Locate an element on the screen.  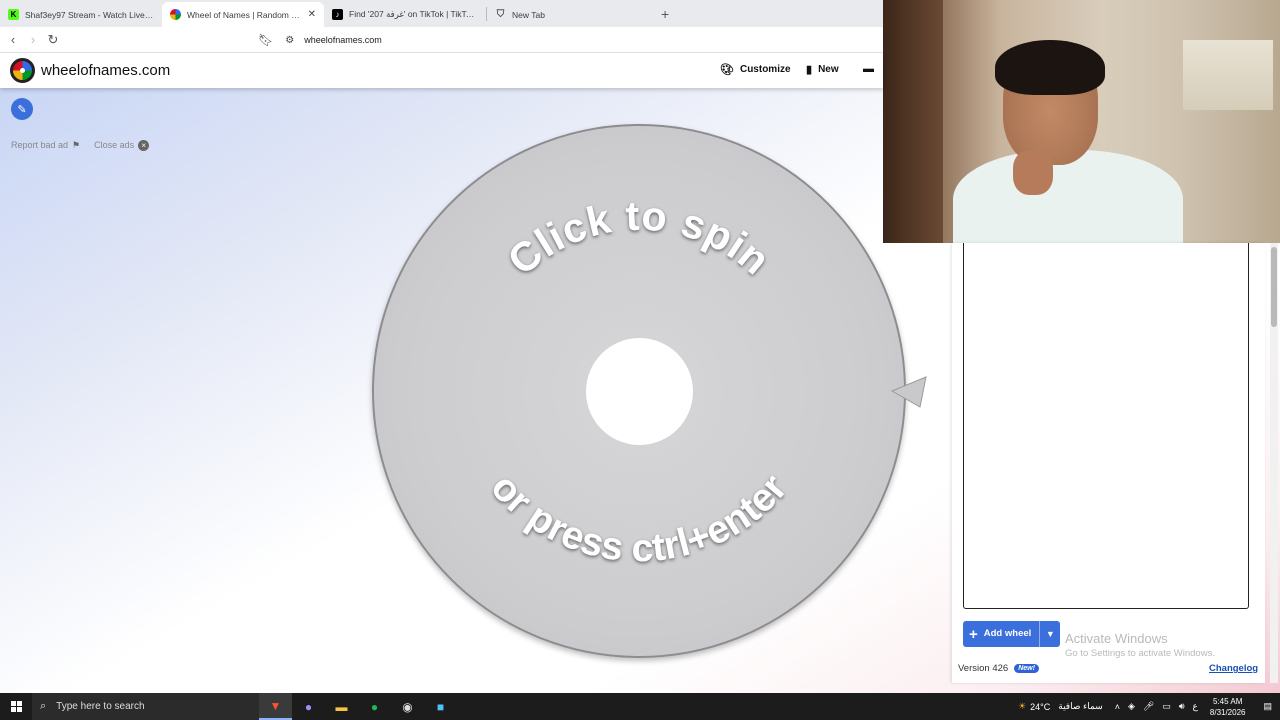
version-info: Version 426 New! is located at coordinates (998, 668).